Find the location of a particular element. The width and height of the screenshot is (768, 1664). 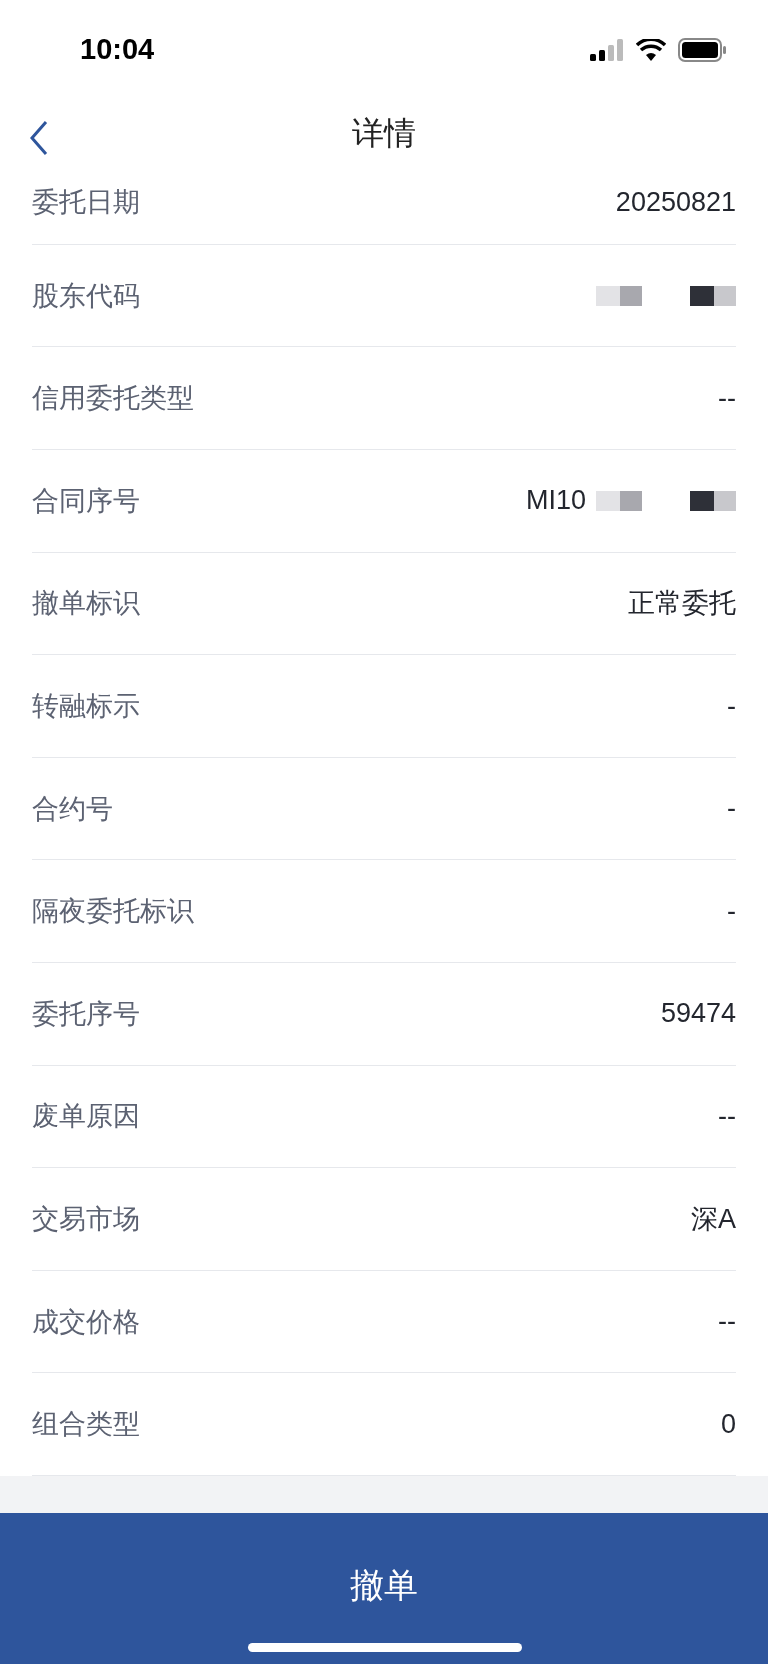

field-label: 股东代码 is located at coordinates (86, 295).